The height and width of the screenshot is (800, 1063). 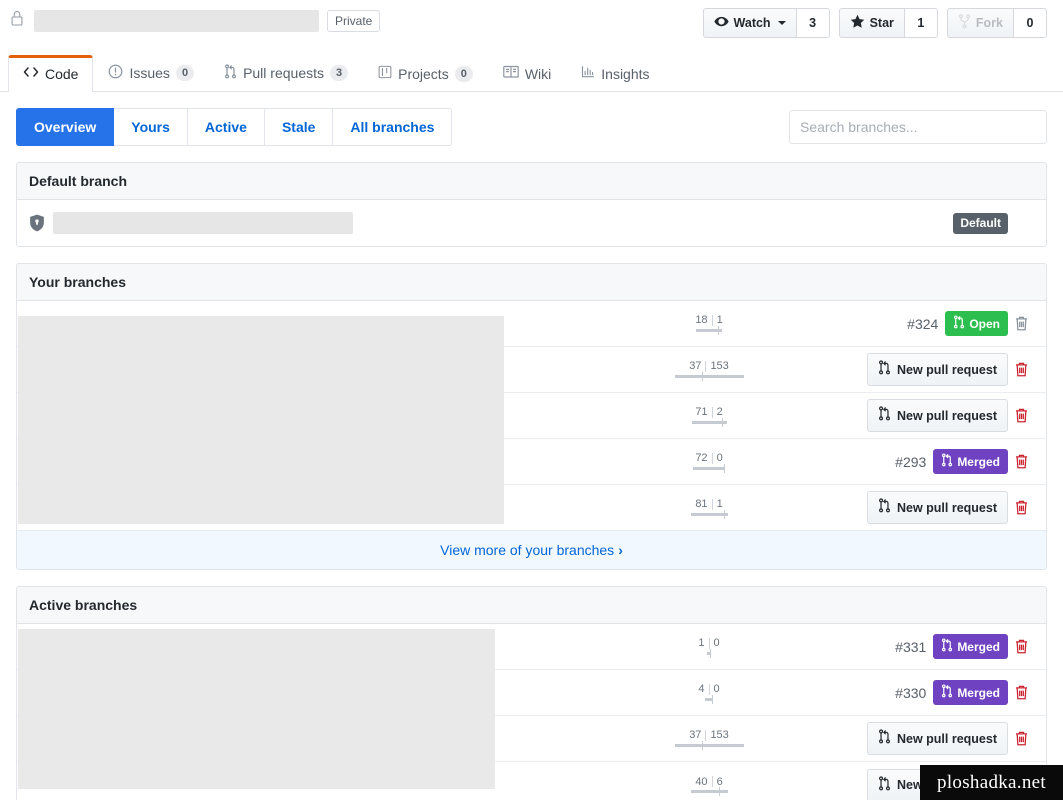 I want to click on view-more-branches-link: View more of your branches ›, so click(x=531, y=550).